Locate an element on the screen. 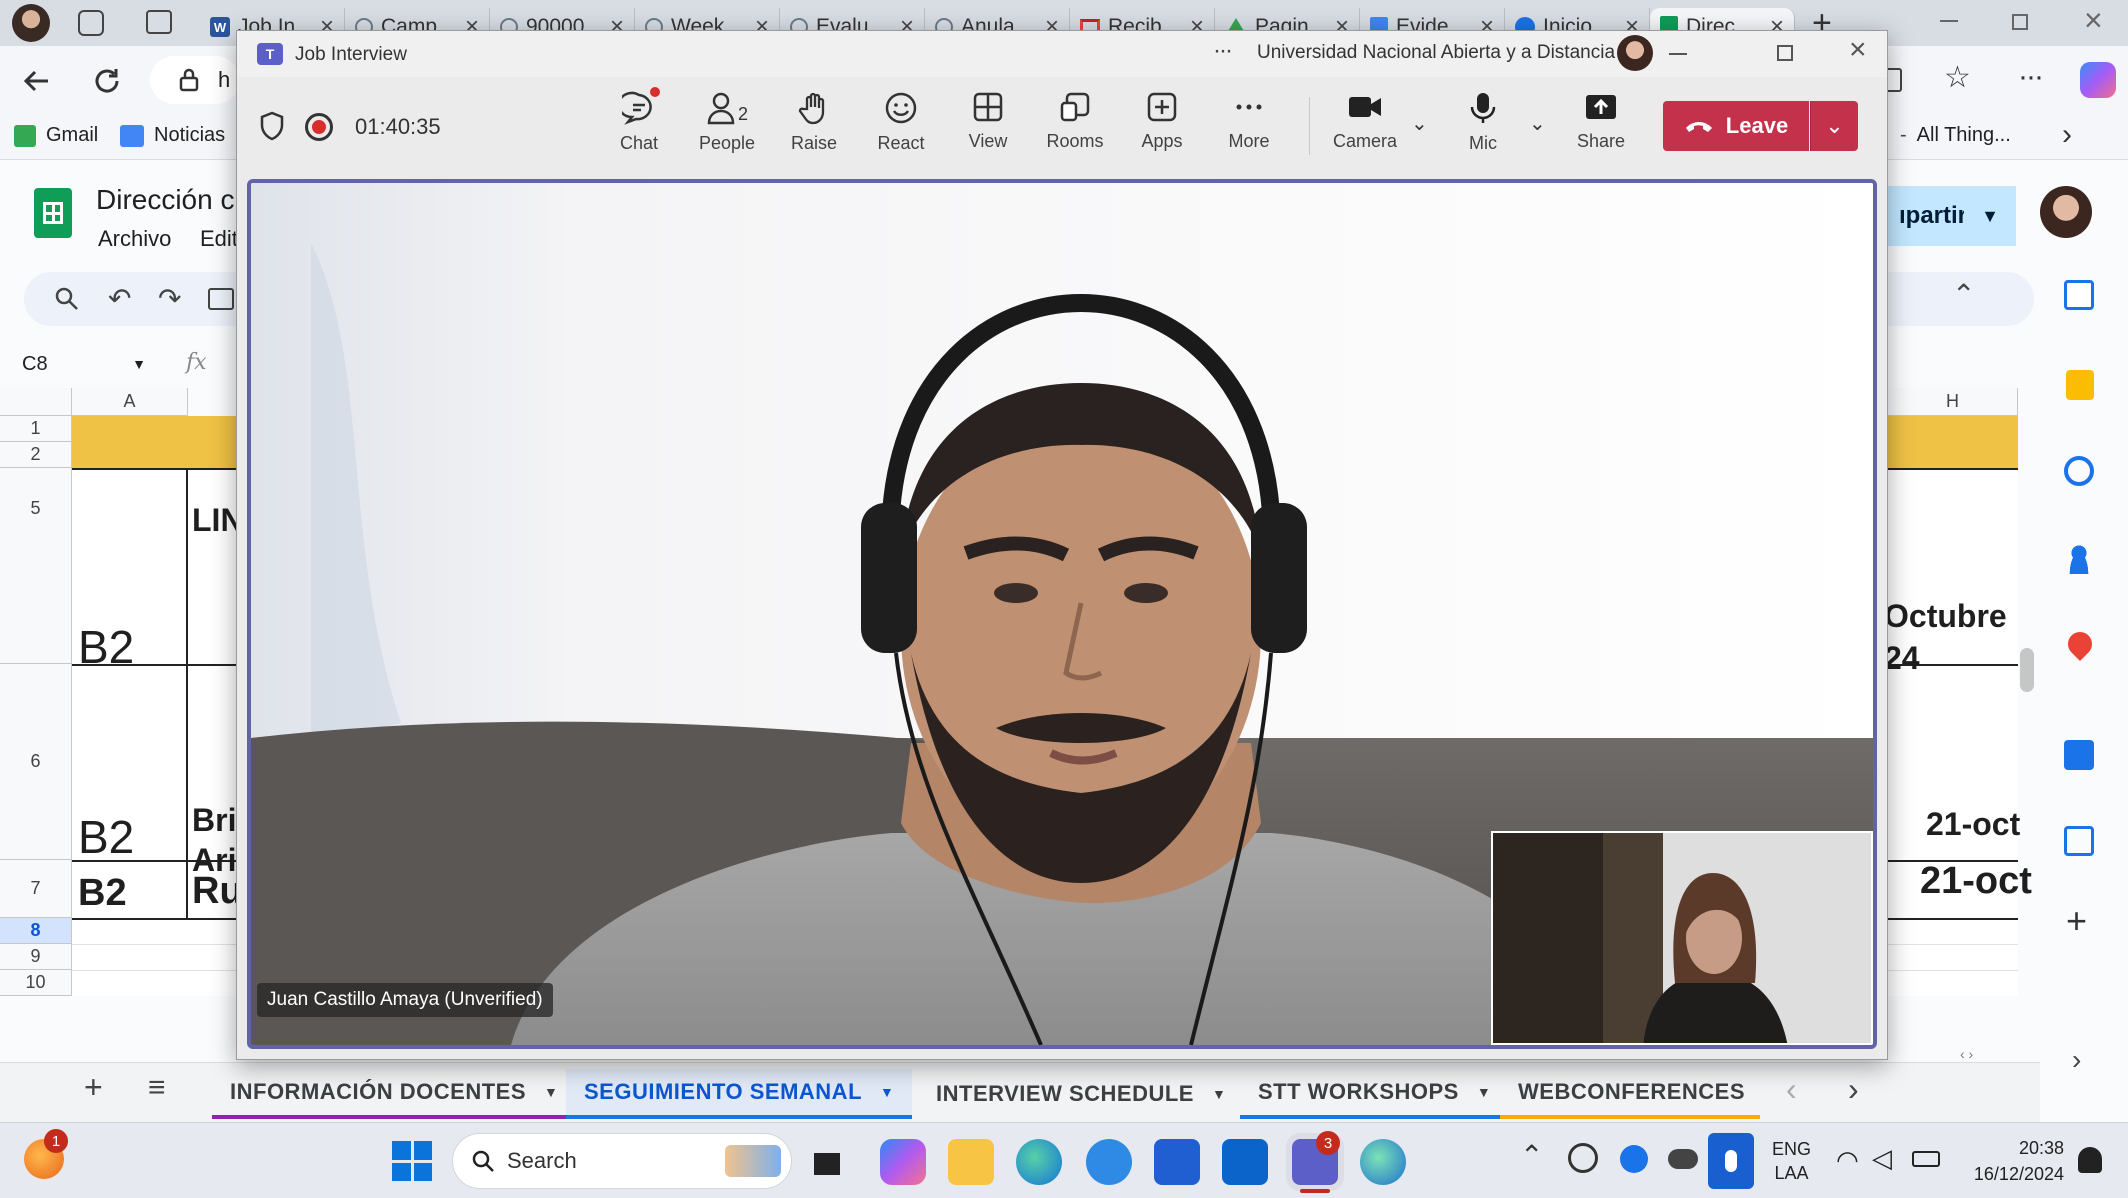 The height and width of the screenshot is (1198, 2128). sheet-tab-informacion-docentes: INFORMACIÓN DOCENTES ▼ is located at coordinates (394, 1094).